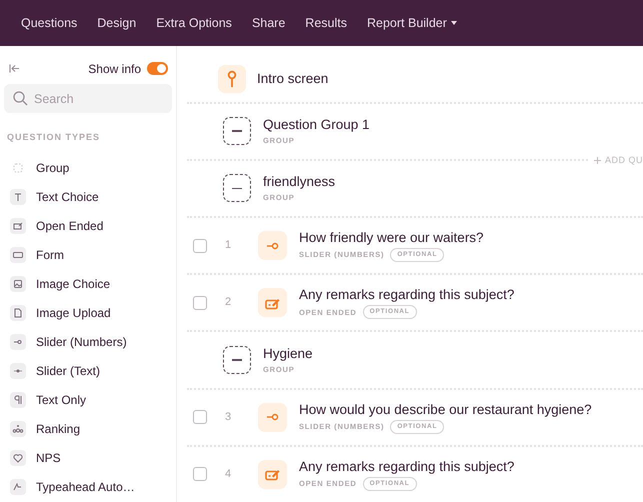  I want to click on collapse-icon, so click(14, 68).